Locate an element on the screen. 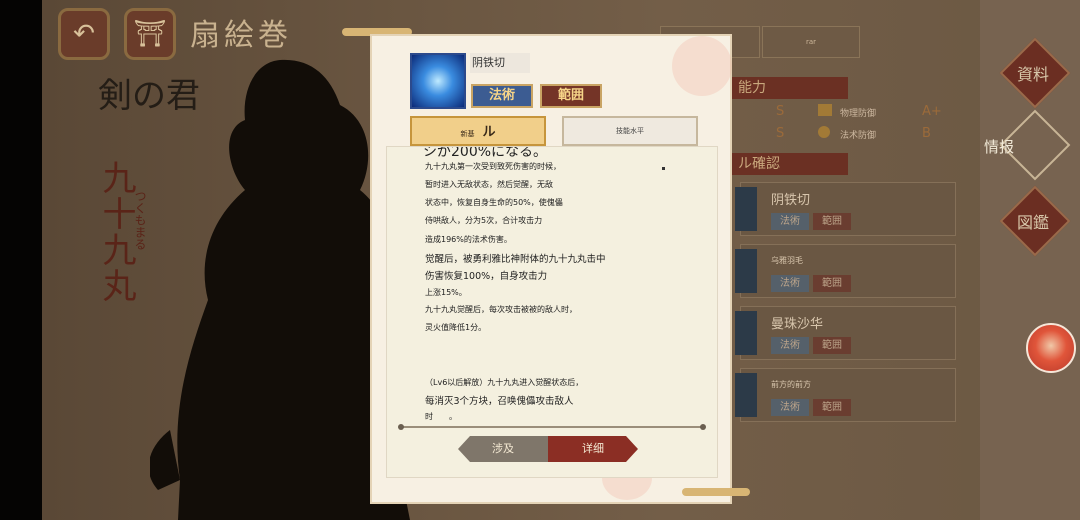 Image resolution: width=1080 pixels, height=520 pixels. skill-name: 阴铁切 is located at coordinates (500, 63).